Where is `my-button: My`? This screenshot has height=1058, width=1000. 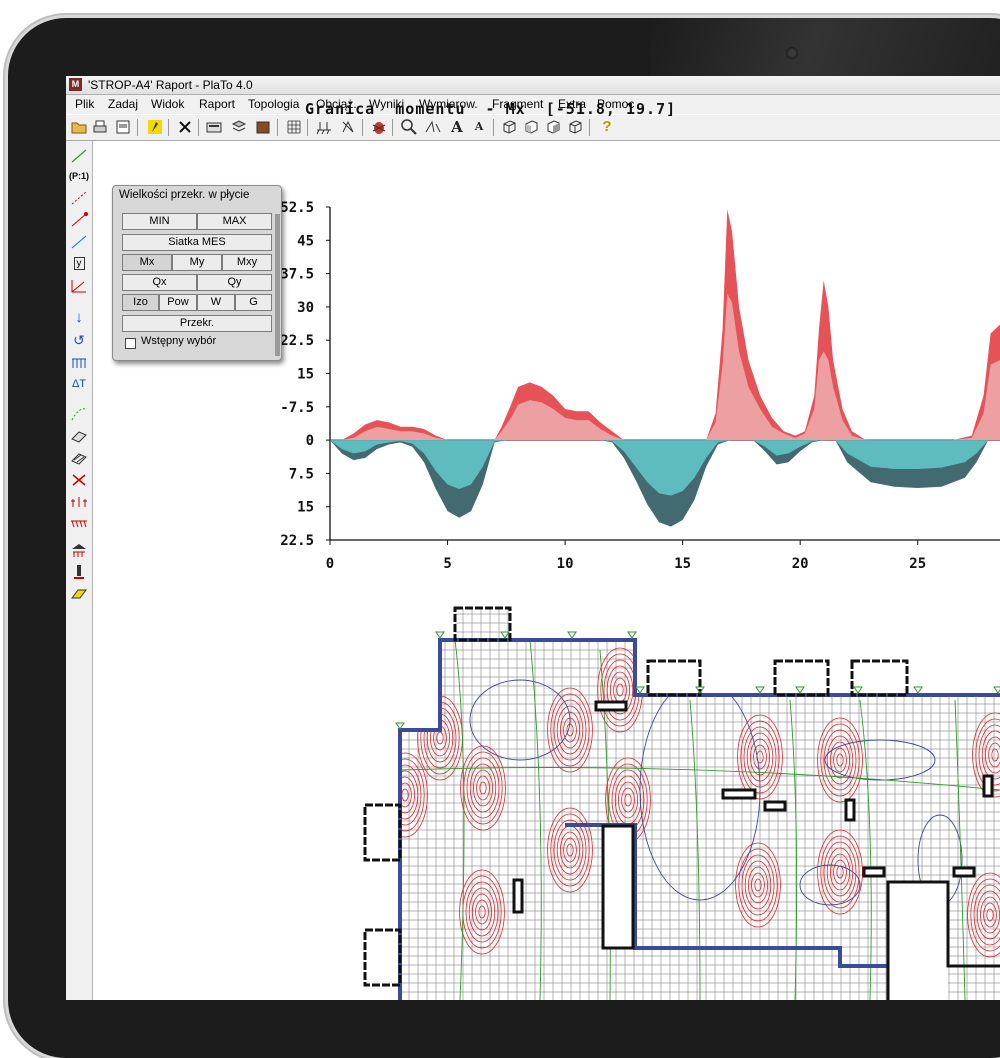 my-button: My is located at coordinates (197, 262).